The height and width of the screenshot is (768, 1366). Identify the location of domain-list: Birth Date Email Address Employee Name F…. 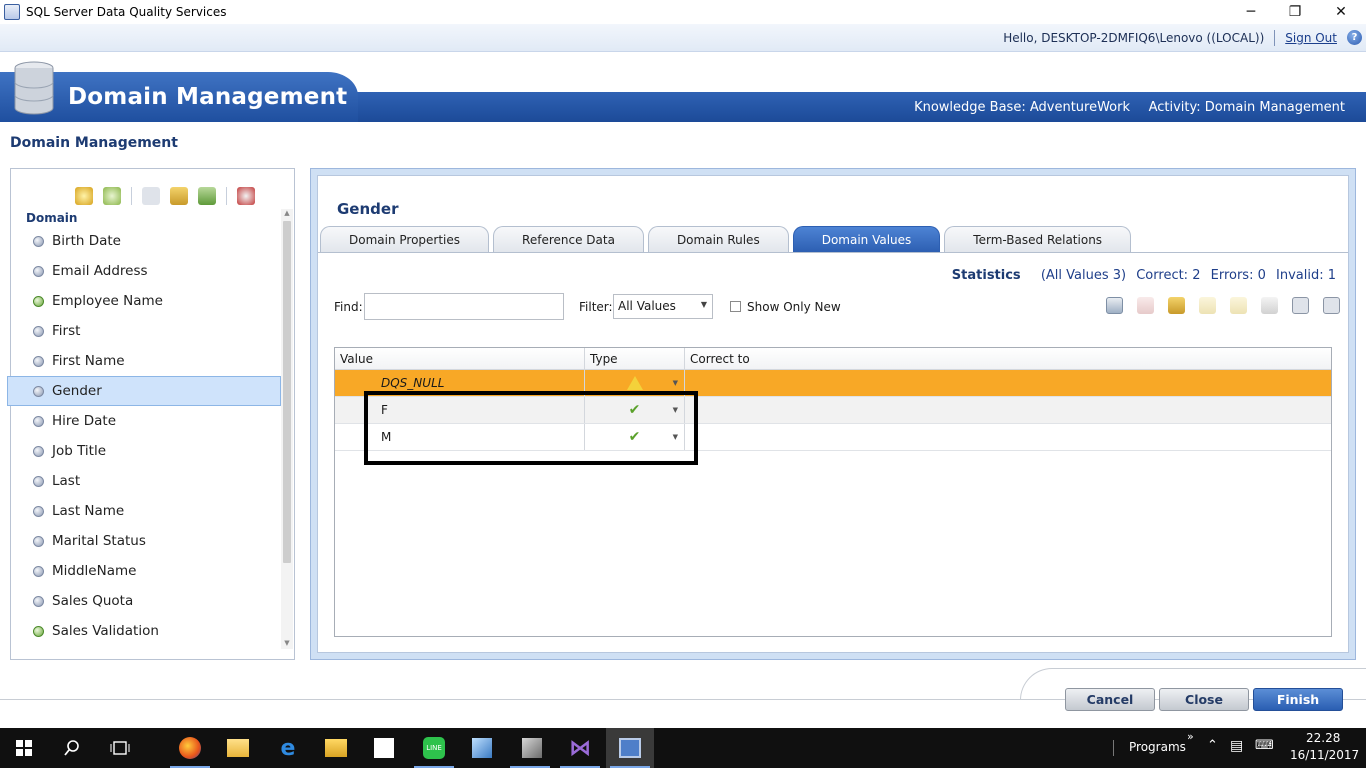
(144, 436).